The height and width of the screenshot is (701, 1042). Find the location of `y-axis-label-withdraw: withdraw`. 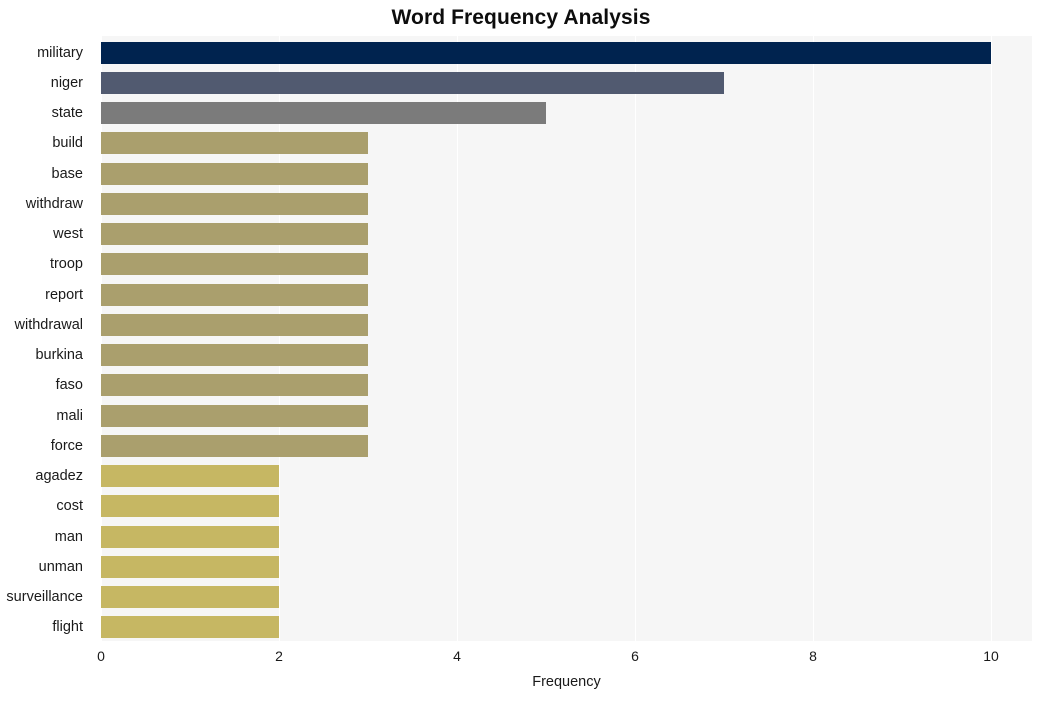

y-axis-label-withdraw: withdraw is located at coordinates (54, 203).